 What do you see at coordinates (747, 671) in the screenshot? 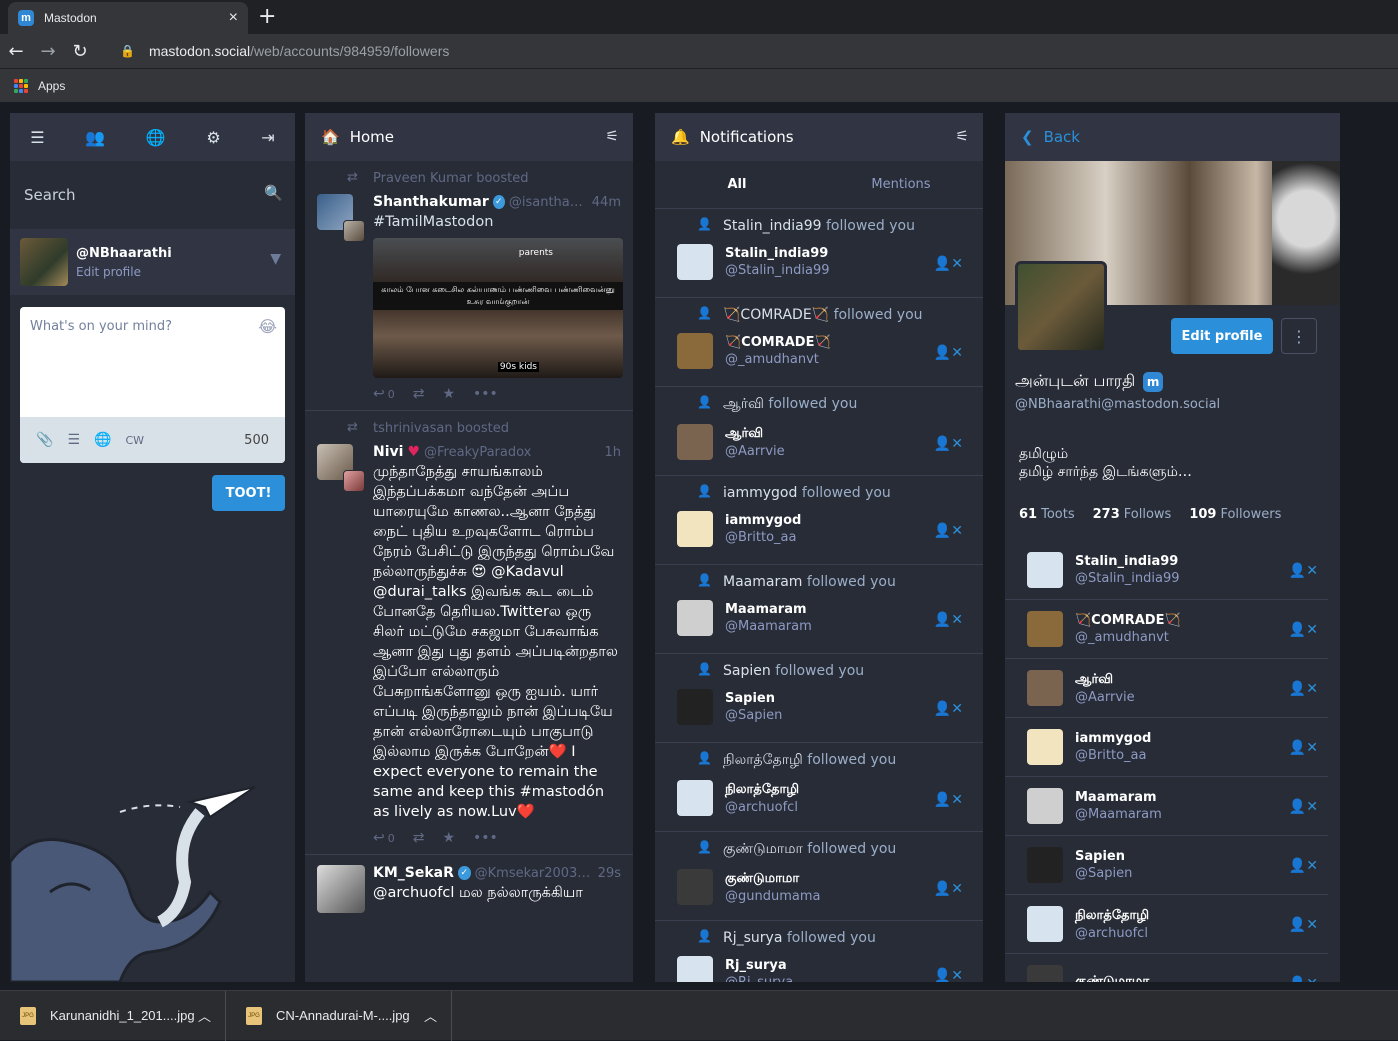
I see `follower-name: Sapien` at bounding box center [747, 671].